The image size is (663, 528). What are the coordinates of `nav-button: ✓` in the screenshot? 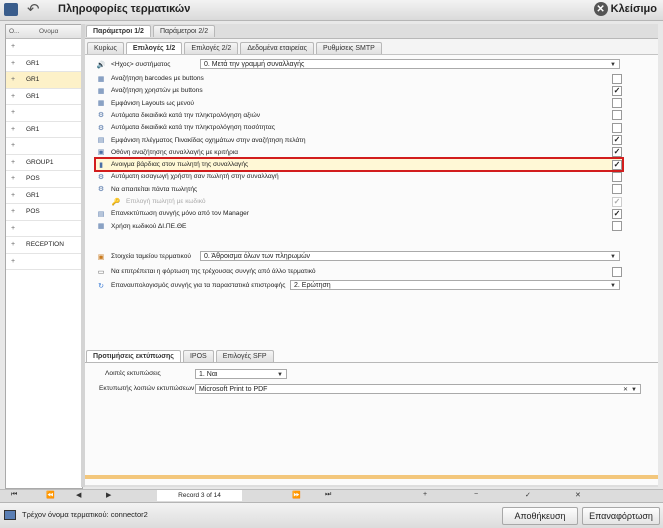 It's located at (528, 495).